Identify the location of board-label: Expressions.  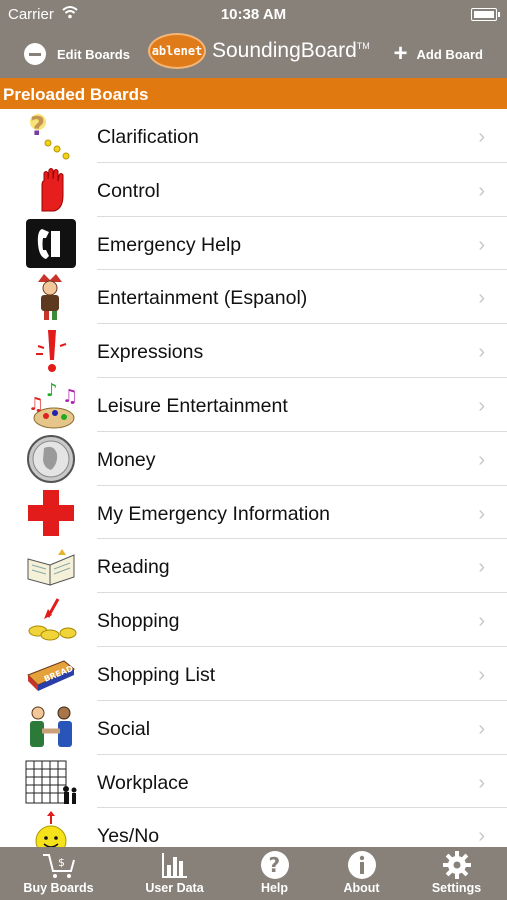
(150, 352).